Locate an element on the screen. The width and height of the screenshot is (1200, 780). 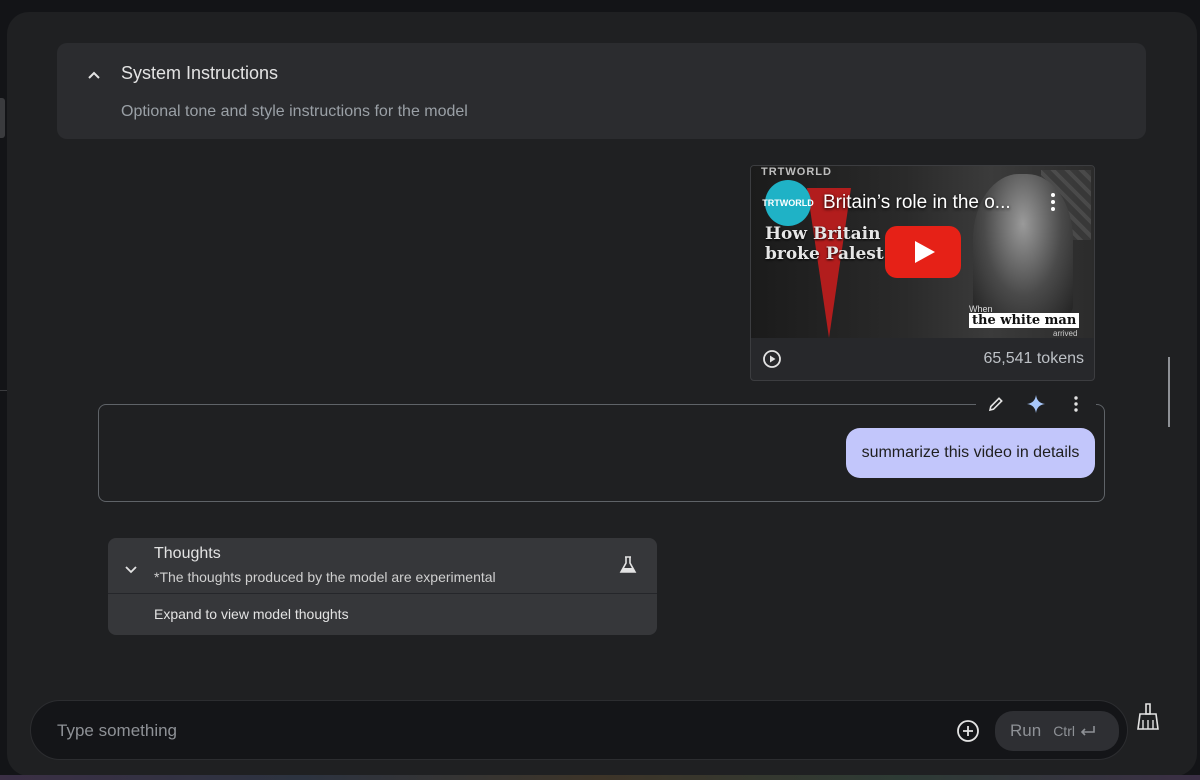
message-actions is located at coordinates (1036, 404).